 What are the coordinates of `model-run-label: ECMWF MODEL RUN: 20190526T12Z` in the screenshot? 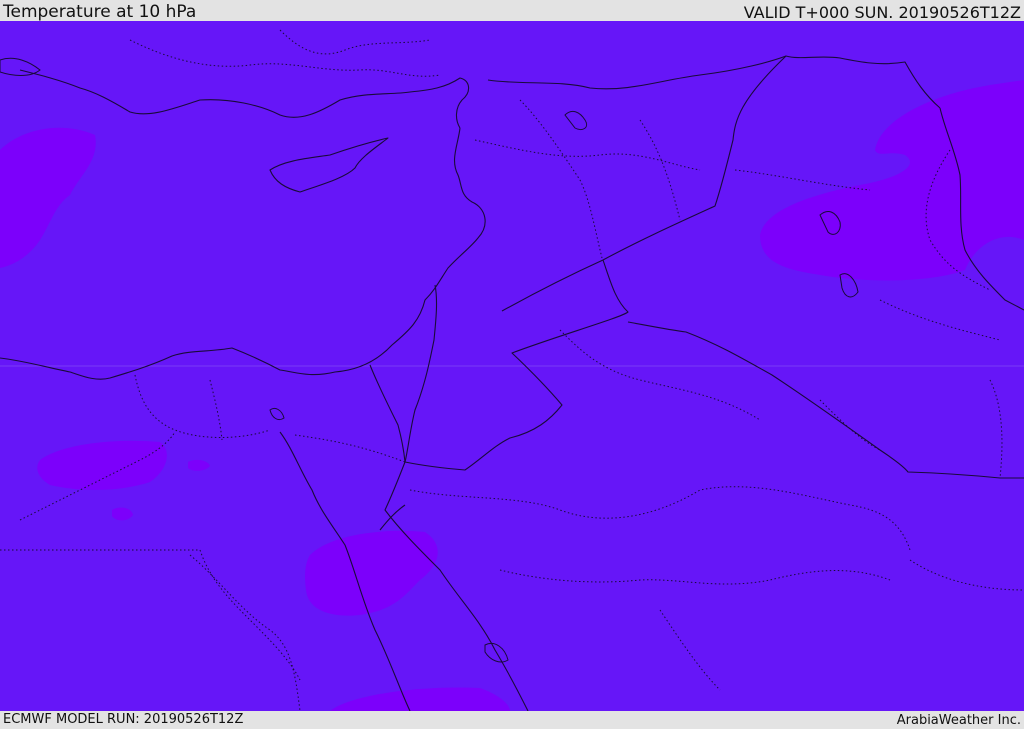 It's located at (123, 719).